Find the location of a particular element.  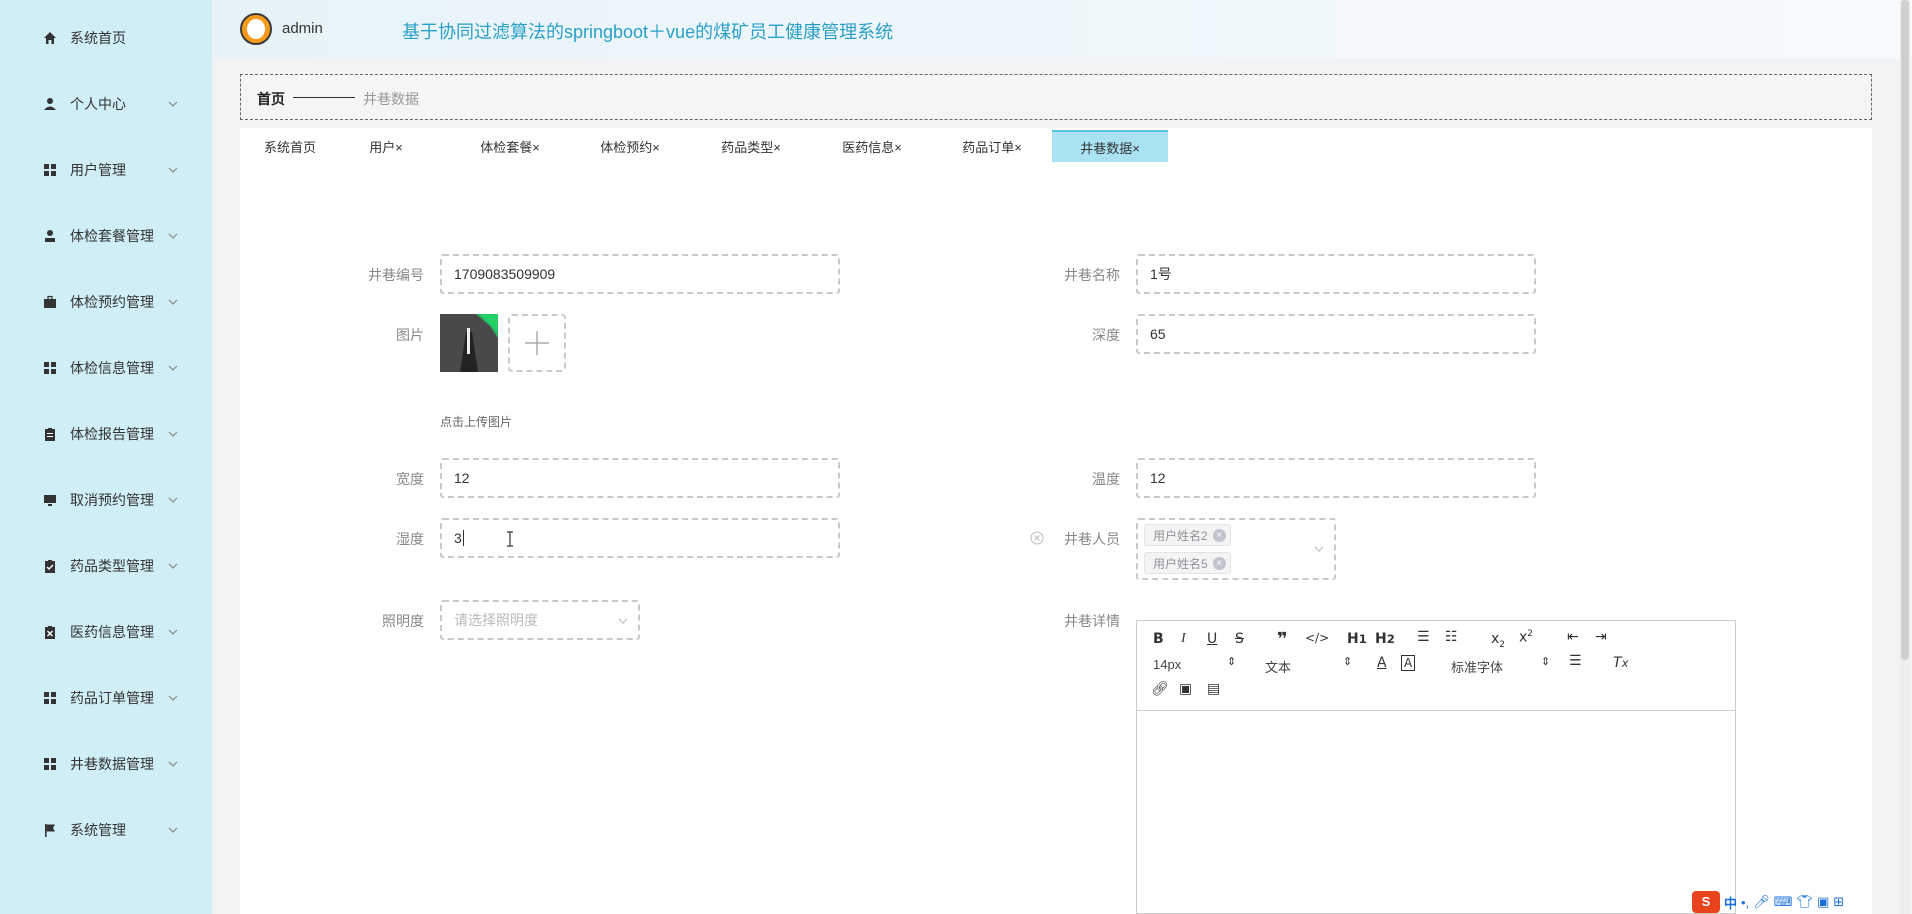

link-icon: 🔗︎ is located at coordinates (1160, 689).